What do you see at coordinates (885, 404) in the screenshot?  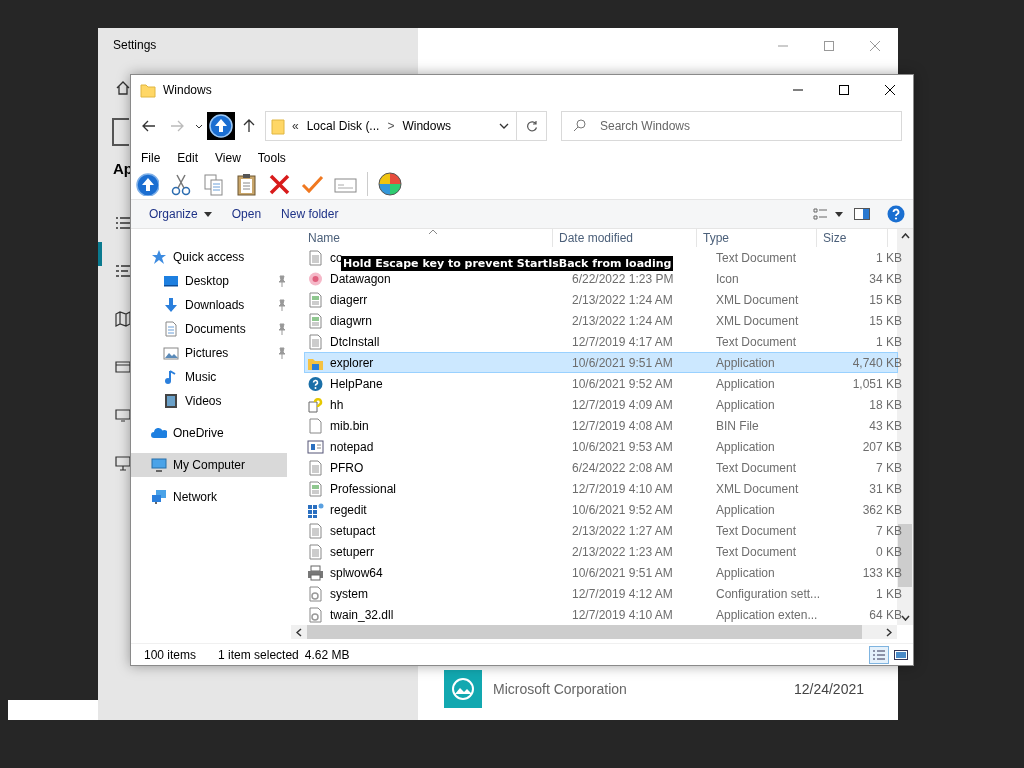 I see `size-cell-text: 18 KB` at bounding box center [885, 404].